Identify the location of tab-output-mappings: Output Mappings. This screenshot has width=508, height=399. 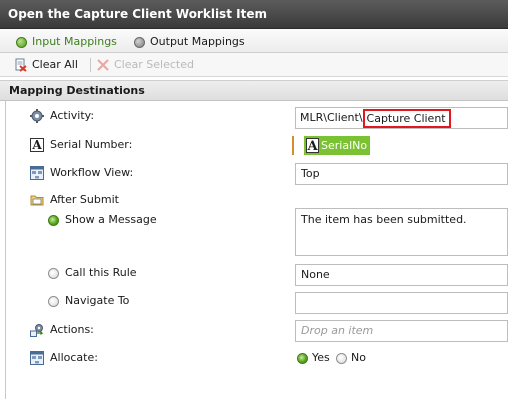
(189, 42).